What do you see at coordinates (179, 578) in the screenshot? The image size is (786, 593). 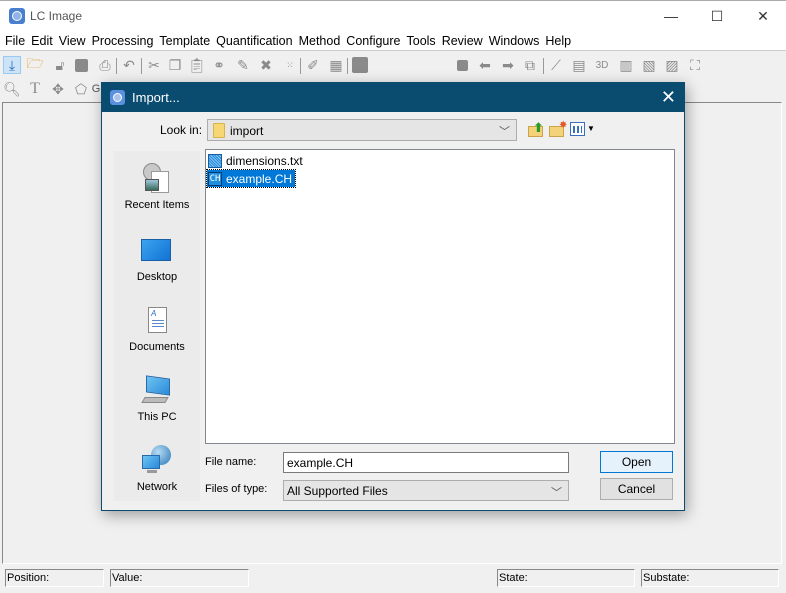 I see `status-value: Value:` at bounding box center [179, 578].